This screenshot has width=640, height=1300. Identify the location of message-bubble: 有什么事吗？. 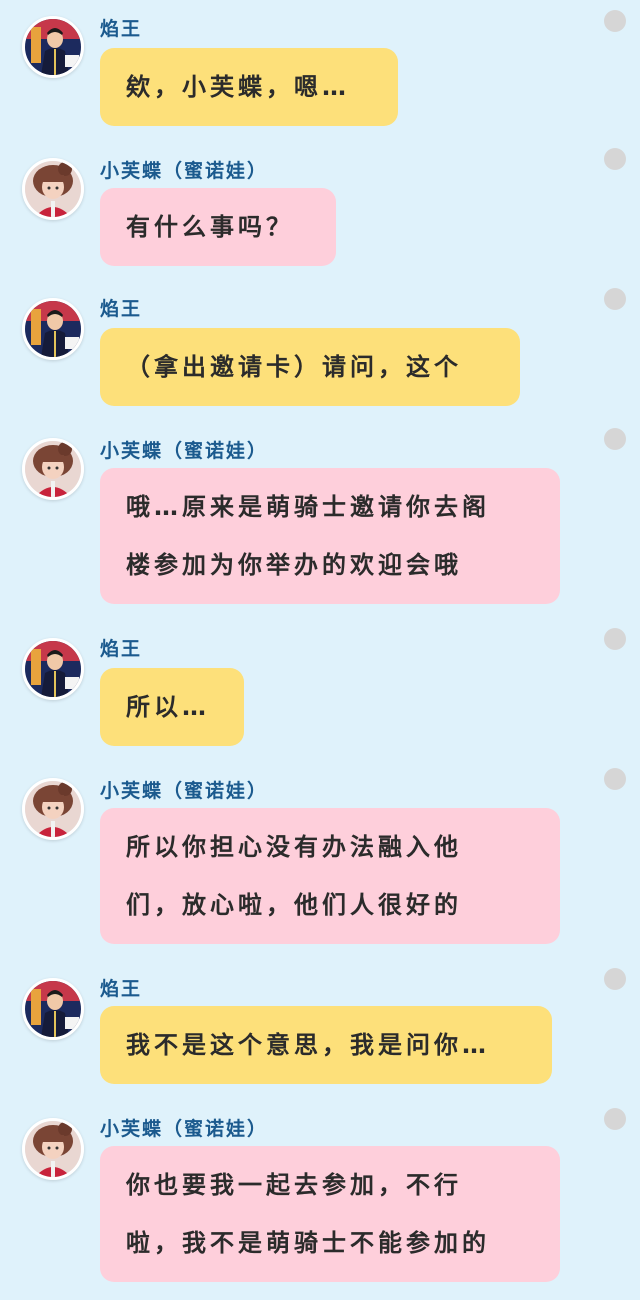
(218, 227).